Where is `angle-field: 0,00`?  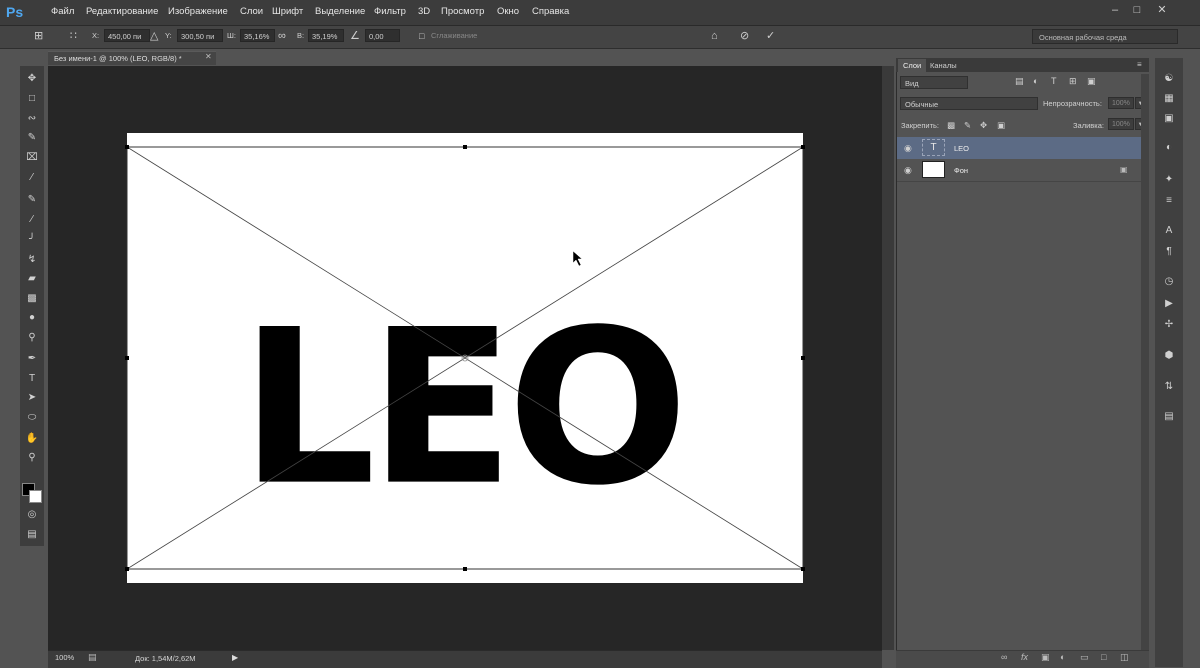 angle-field: 0,00 is located at coordinates (382, 35).